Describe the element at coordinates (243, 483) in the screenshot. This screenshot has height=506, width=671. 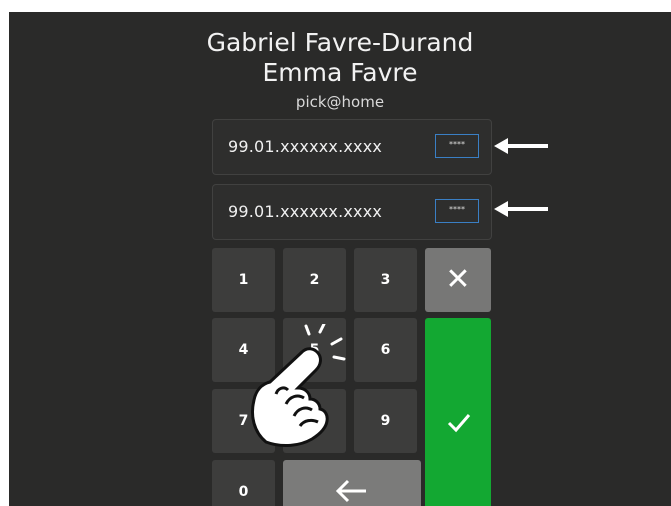
I see `keypad-key-0: 0` at that location.